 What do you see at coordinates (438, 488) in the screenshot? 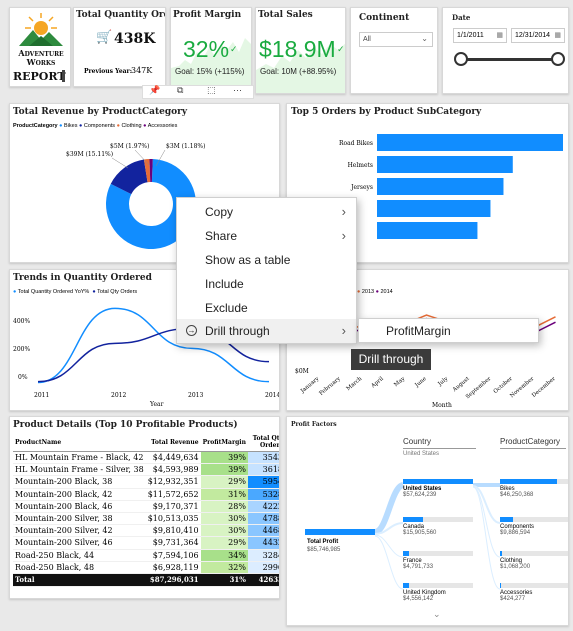
I see `country-node: United States $57,624,239` at bounding box center [438, 488].